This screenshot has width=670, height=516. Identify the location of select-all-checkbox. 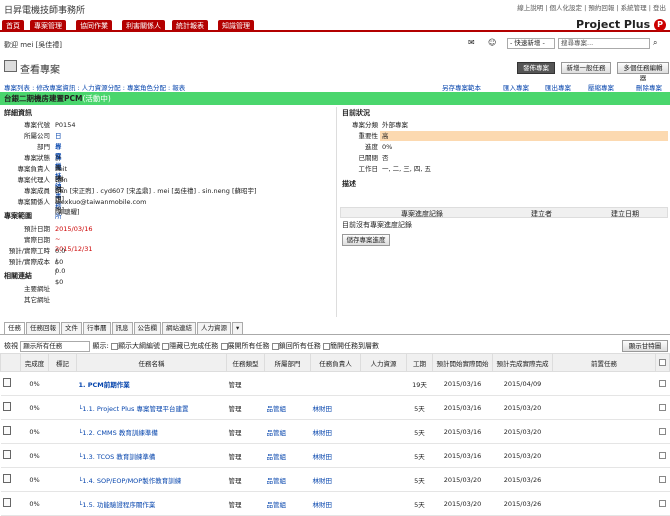
(662, 362).